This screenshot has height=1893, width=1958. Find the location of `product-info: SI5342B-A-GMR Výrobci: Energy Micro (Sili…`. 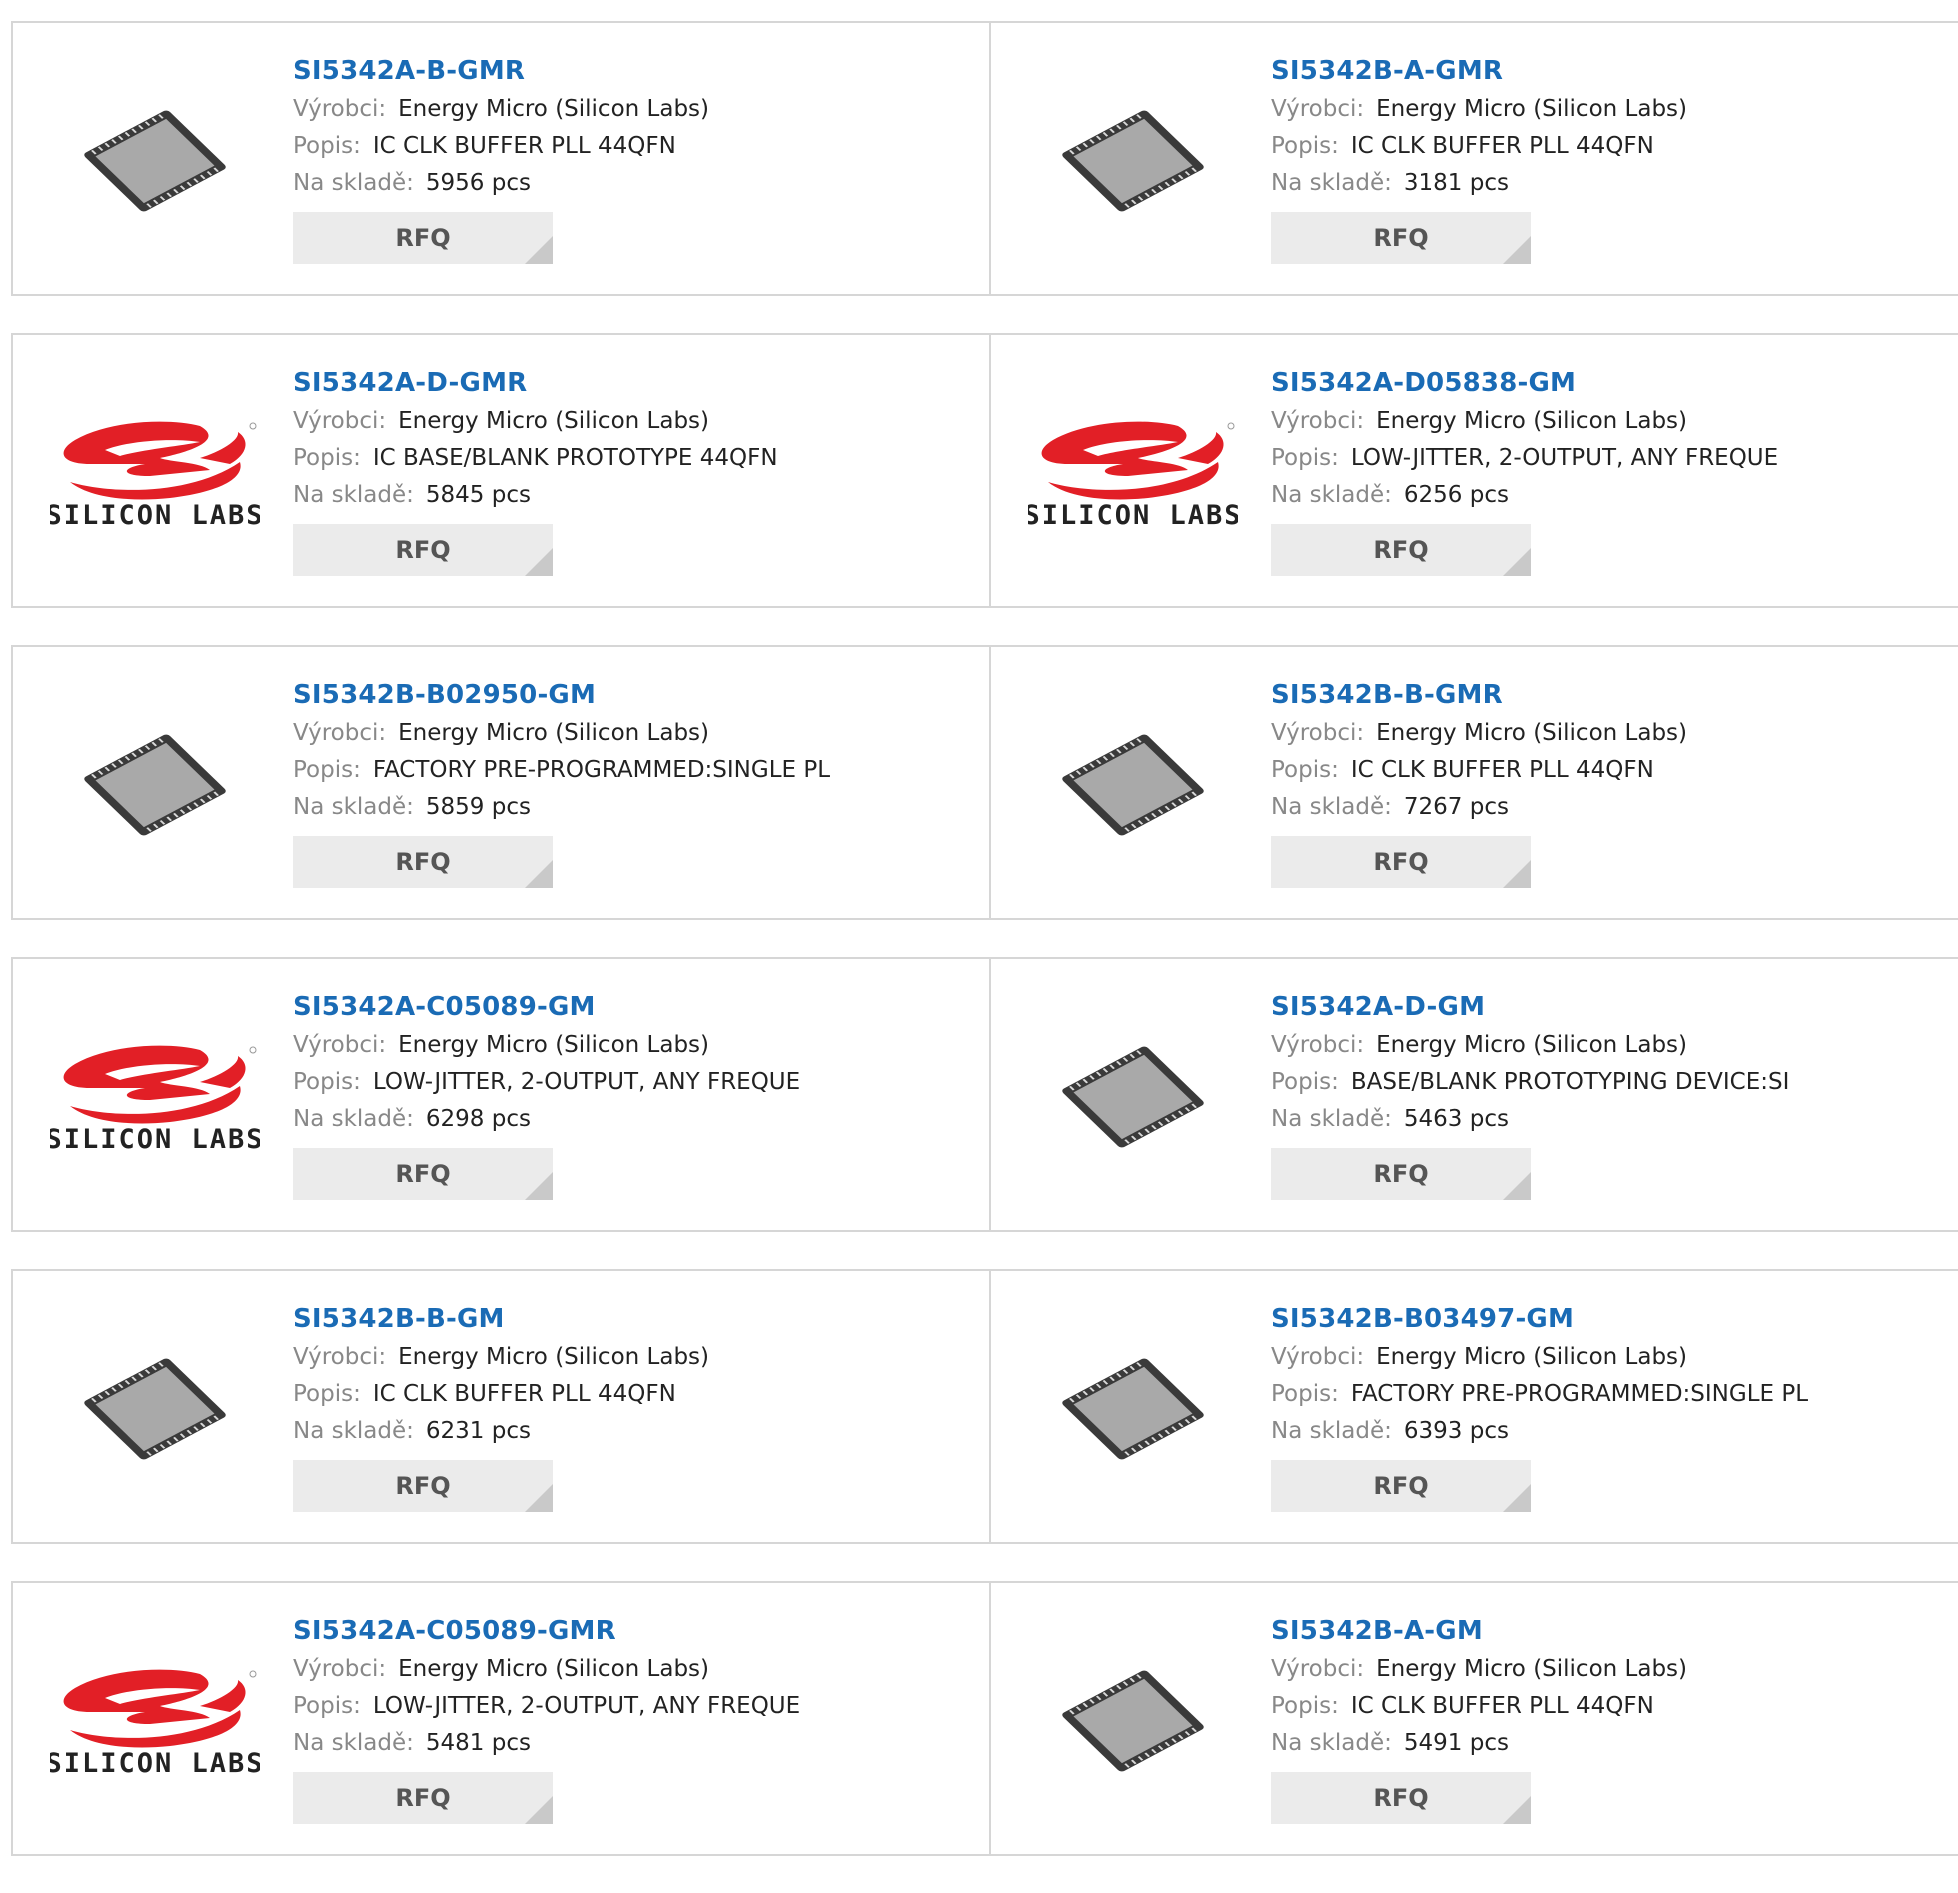

product-info: SI5342B-A-GMR Výrobci: Energy Micro (Sili… is located at coordinates (1479, 157).